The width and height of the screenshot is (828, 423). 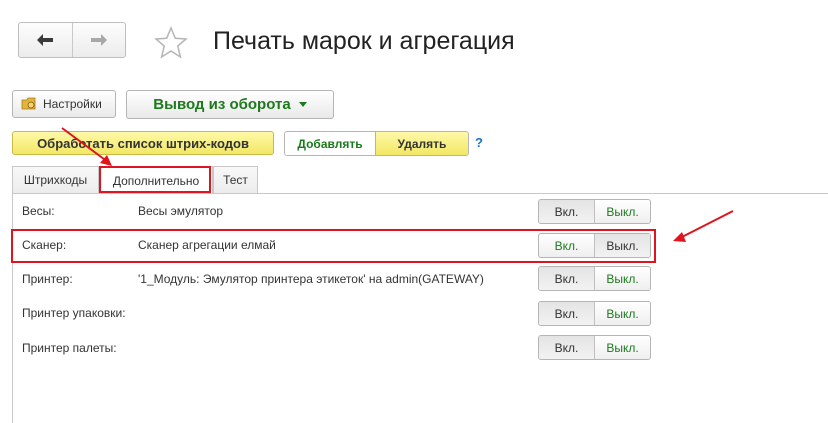 What do you see at coordinates (622, 313) in the screenshot?
I see `package-printer-off-button: Выкл.` at bounding box center [622, 313].